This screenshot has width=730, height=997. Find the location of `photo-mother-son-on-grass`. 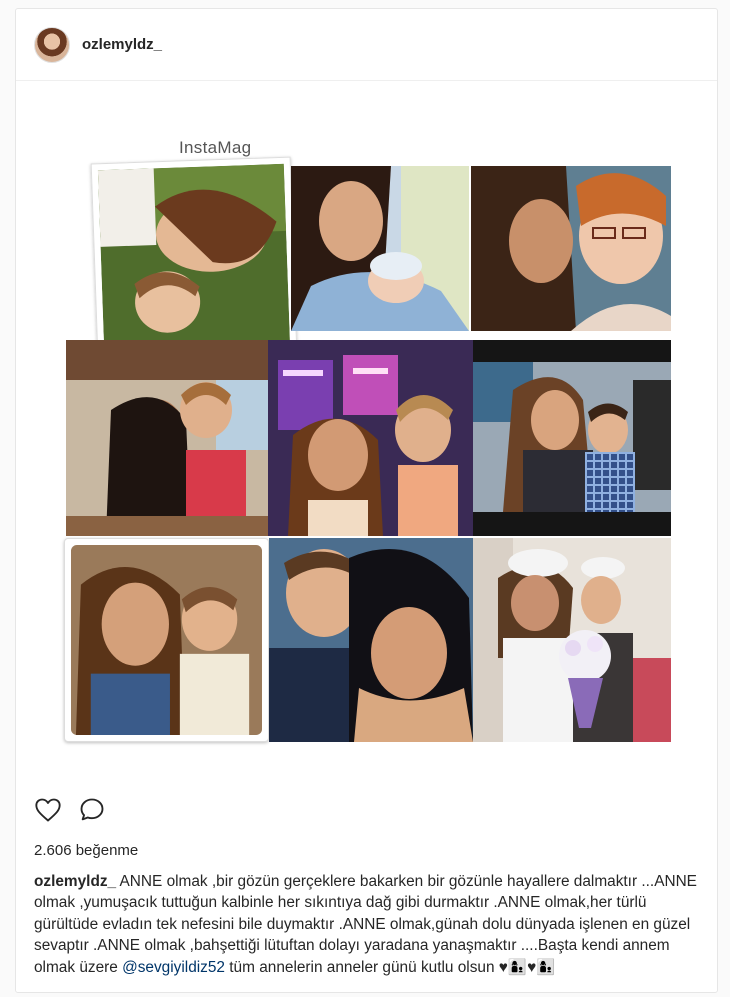

photo-mother-son-on-grass is located at coordinates (194, 258).